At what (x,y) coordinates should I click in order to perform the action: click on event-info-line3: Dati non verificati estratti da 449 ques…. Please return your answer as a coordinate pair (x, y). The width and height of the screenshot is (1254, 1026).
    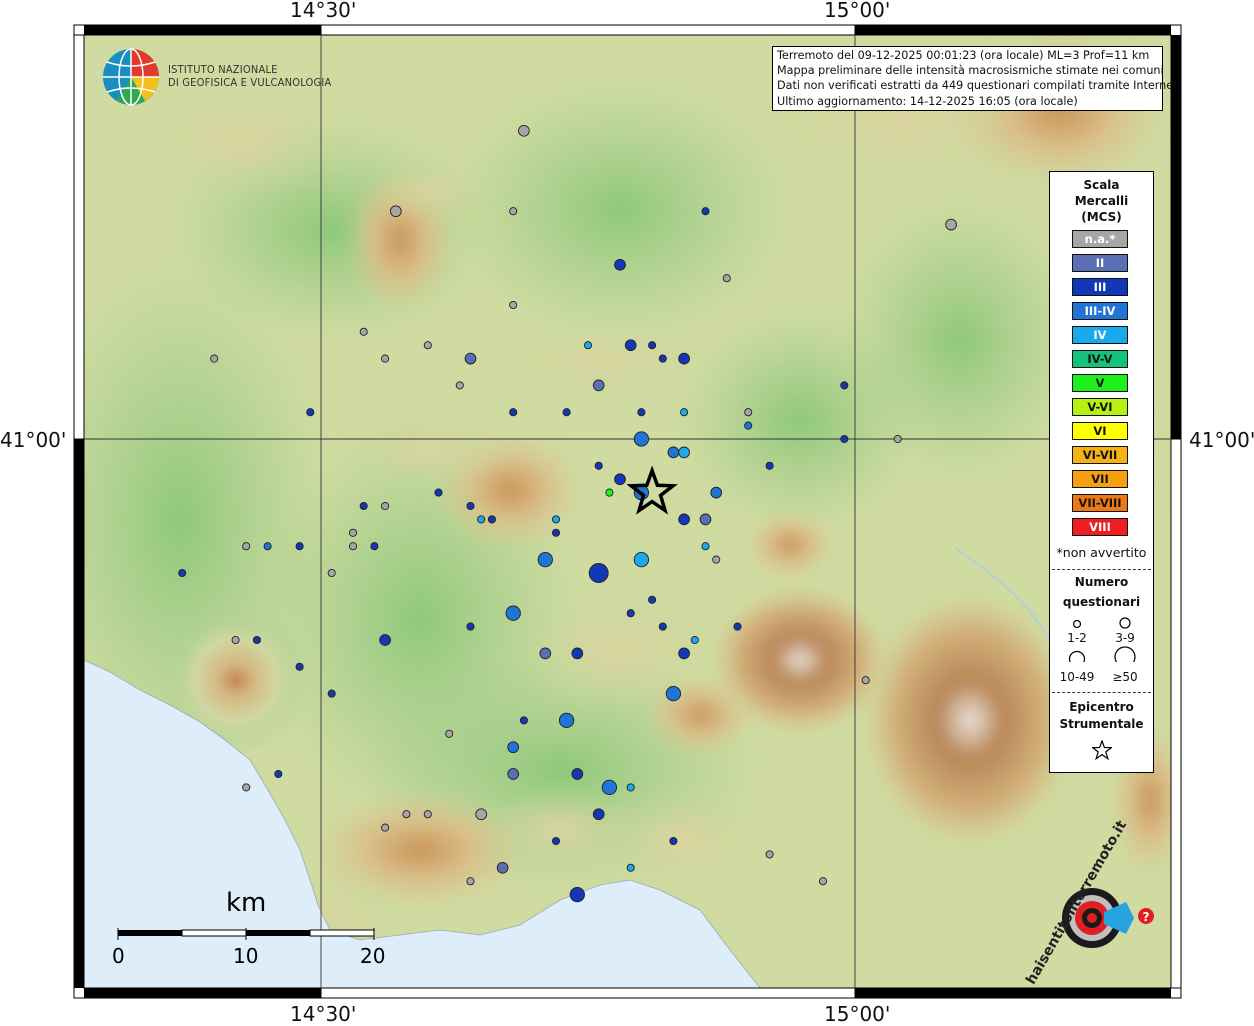
    Looking at the image, I should click on (979, 86).